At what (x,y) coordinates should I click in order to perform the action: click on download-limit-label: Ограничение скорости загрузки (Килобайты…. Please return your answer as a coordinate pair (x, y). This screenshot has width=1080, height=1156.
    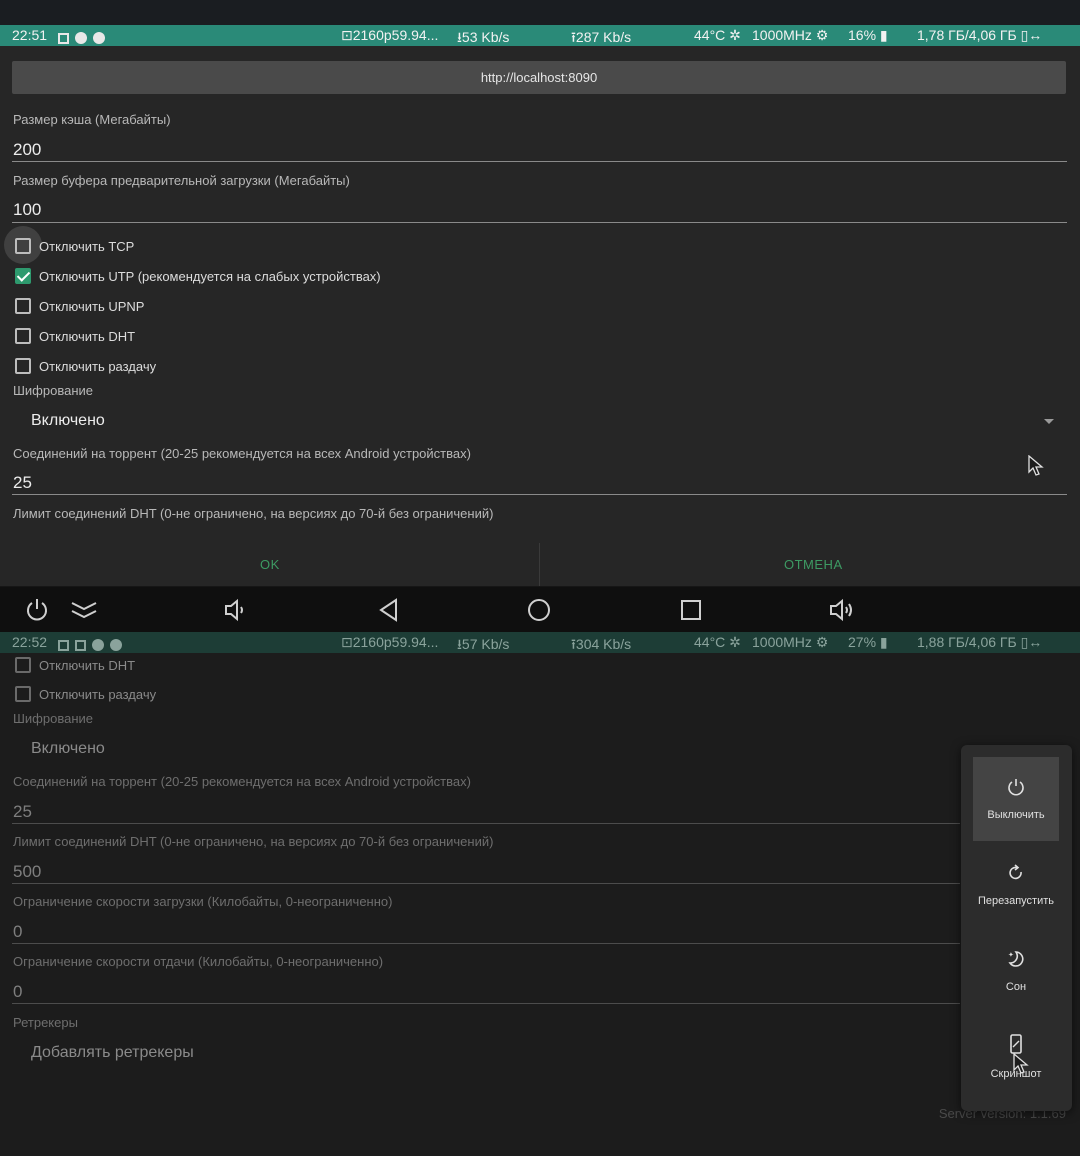
    Looking at the image, I should click on (203, 901).